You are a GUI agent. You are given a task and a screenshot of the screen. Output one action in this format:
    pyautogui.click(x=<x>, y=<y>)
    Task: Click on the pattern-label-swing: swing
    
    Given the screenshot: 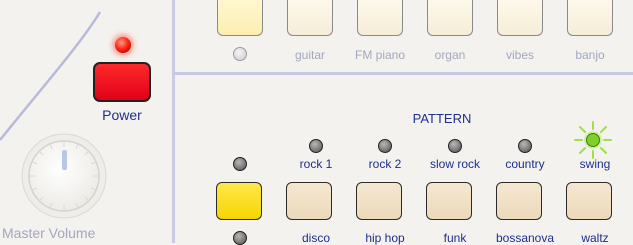 What is the action you would take?
    pyautogui.click(x=595, y=164)
    